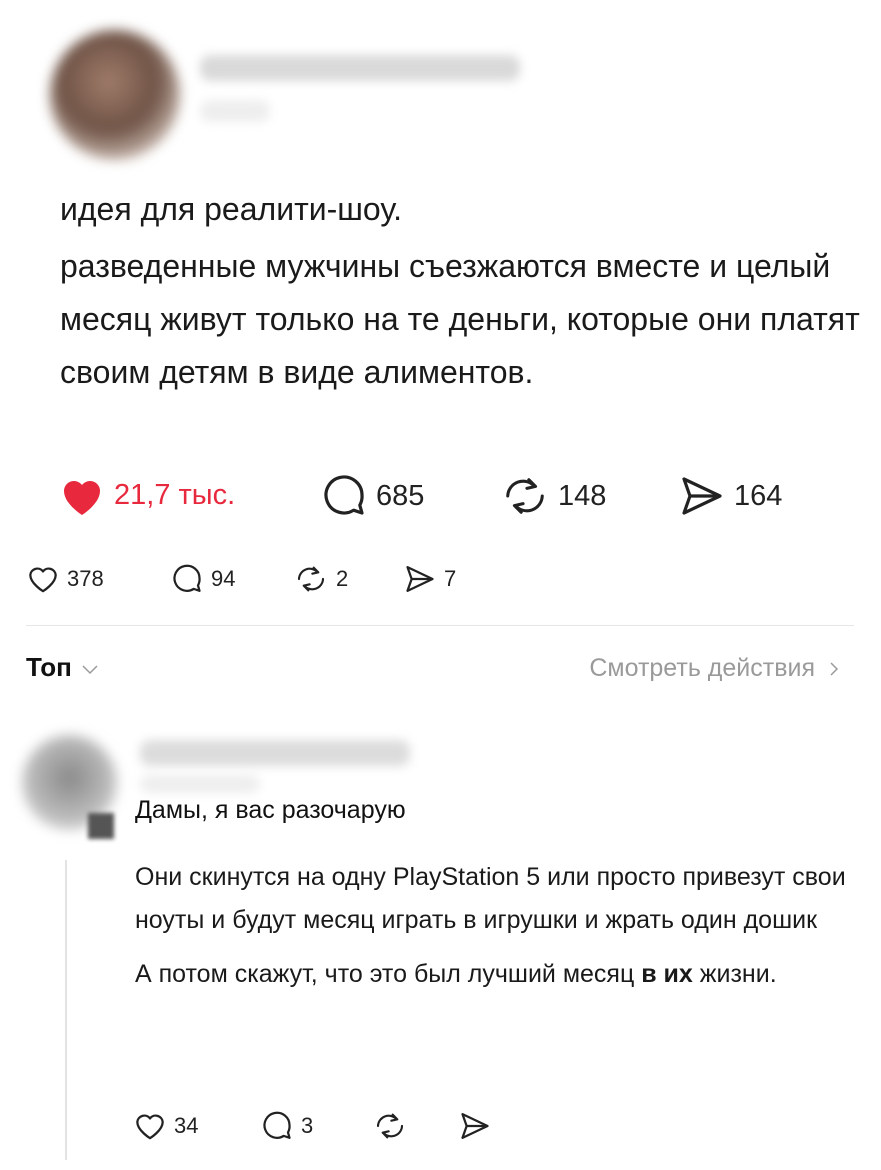 This screenshot has height=1170, width=881. I want to click on post-comment-button: 685, so click(372, 496).